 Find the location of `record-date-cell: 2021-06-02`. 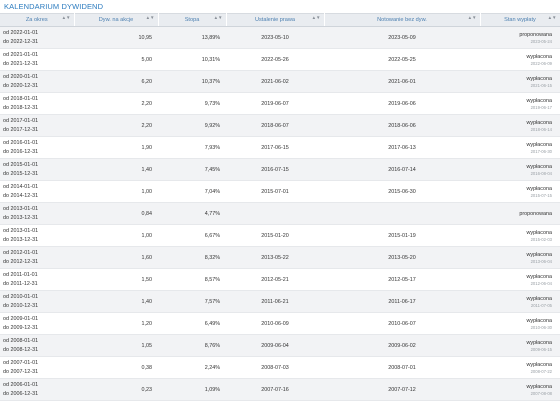

record-date-cell: 2021-06-02 is located at coordinates (275, 81).